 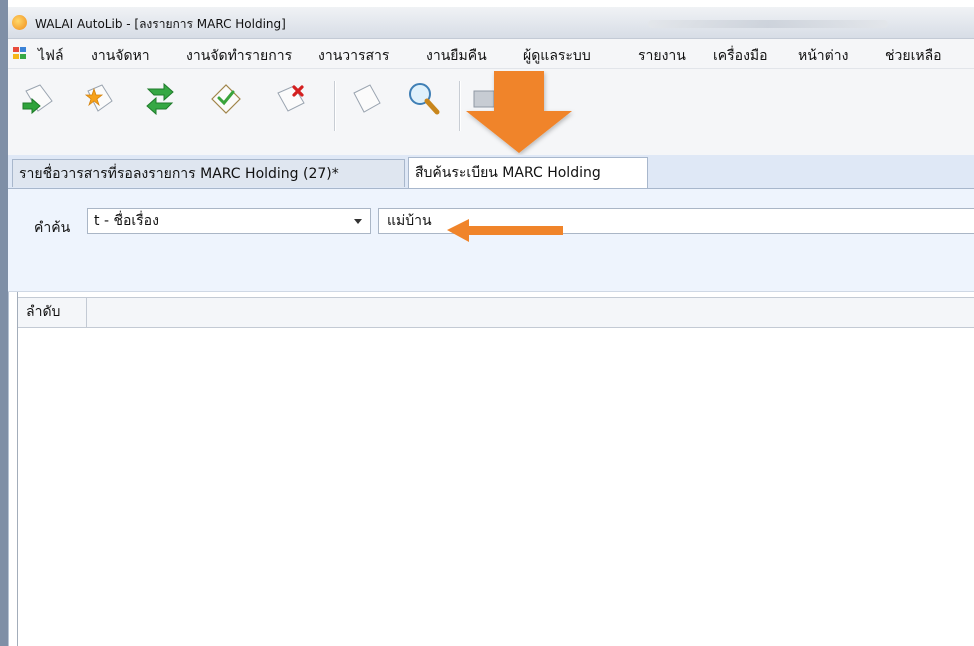 I want to click on annotation-down-arrow, so click(x=519, y=112).